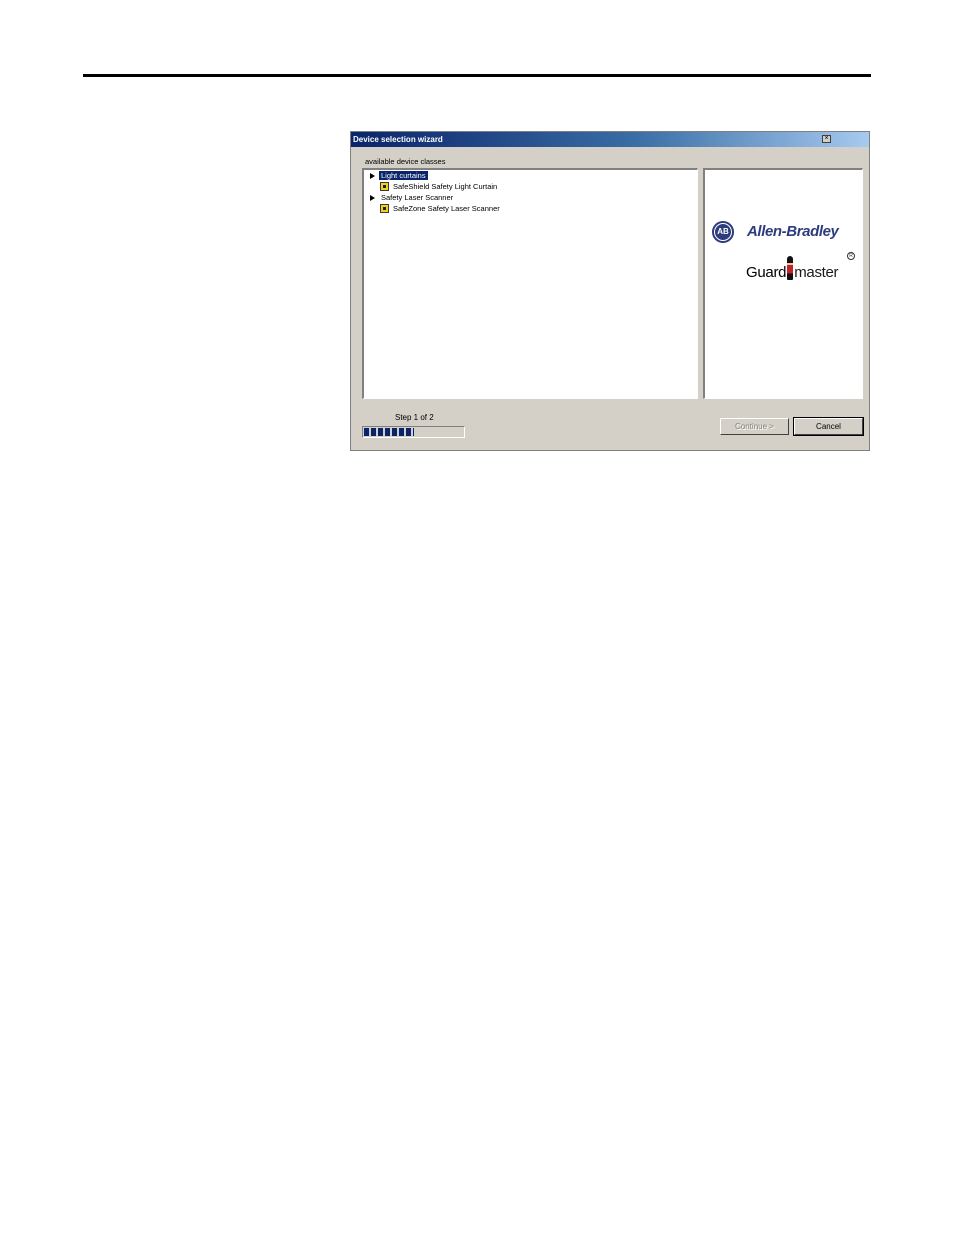 The width and height of the screenshot is (954, 1235). Describe the element at coordinates (826, 139) in the screenshot. I see `close-icon: ×` at that location.